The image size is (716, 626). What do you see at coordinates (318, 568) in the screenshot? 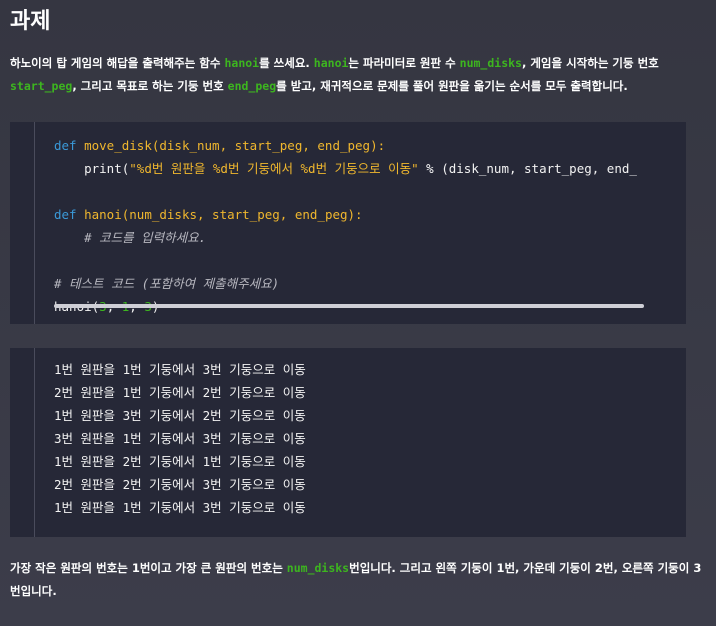
I see `footer-code-num-disks: num_disks` at bounding box center [318, 568].